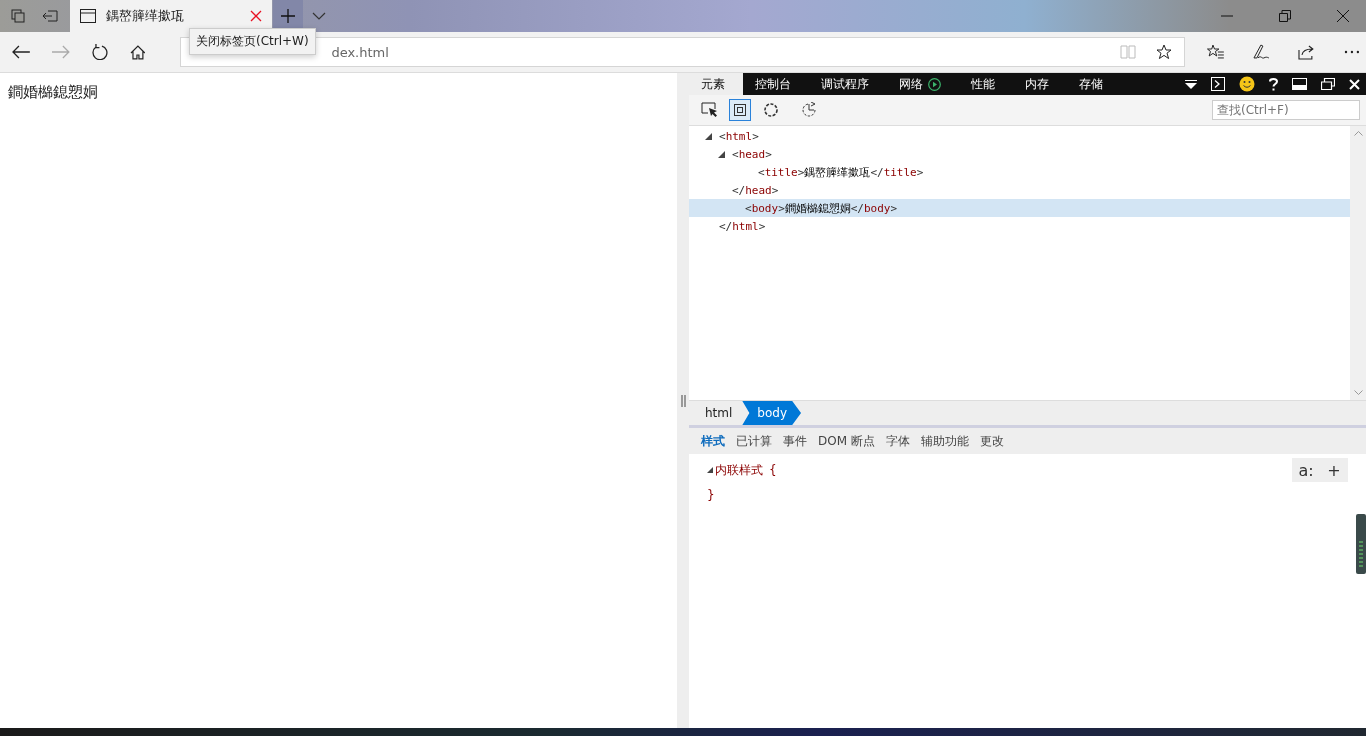 This screenshot has height=736, width=1366. Describe the element at coordinates (1247, 84) in the screenshot. I see `smiley-icon` at that location.